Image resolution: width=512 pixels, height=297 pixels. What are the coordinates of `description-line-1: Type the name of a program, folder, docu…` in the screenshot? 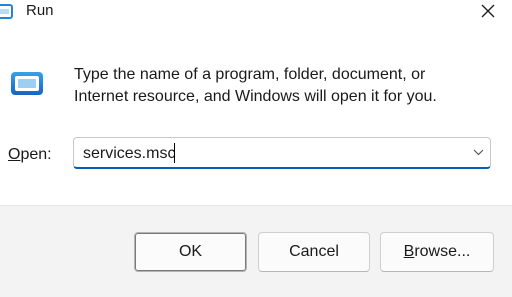 It's located at (250, 74).